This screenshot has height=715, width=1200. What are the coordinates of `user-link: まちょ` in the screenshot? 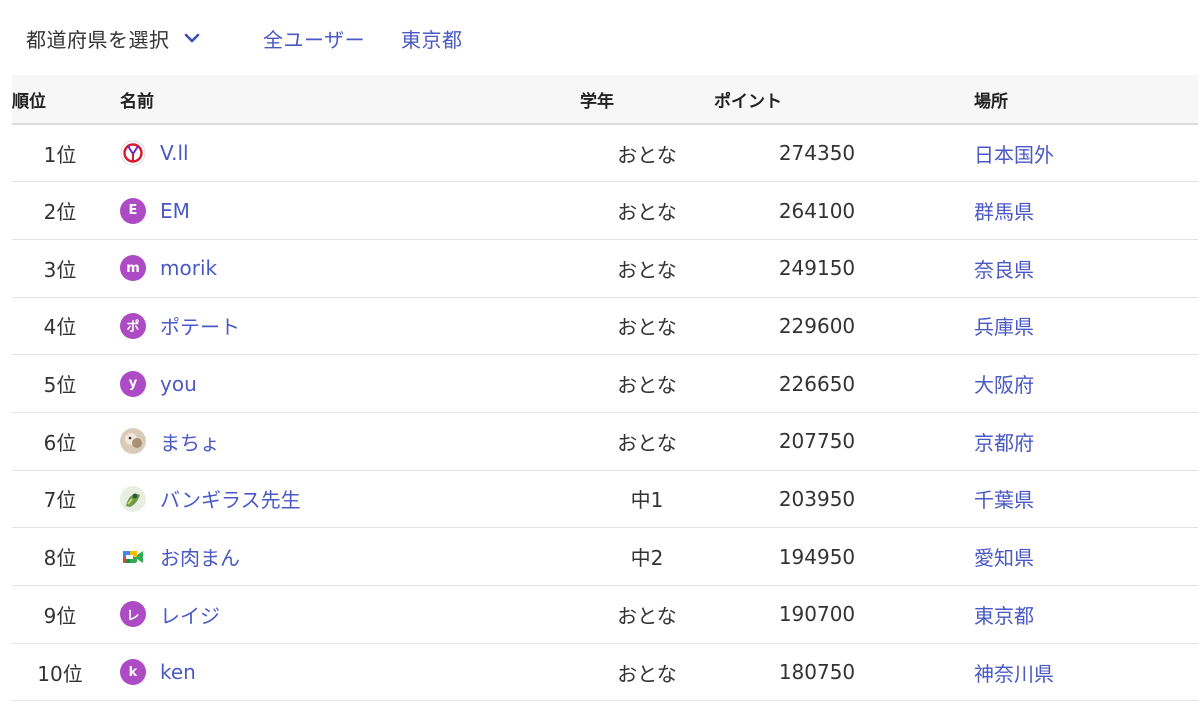 It's located at (350, 441).